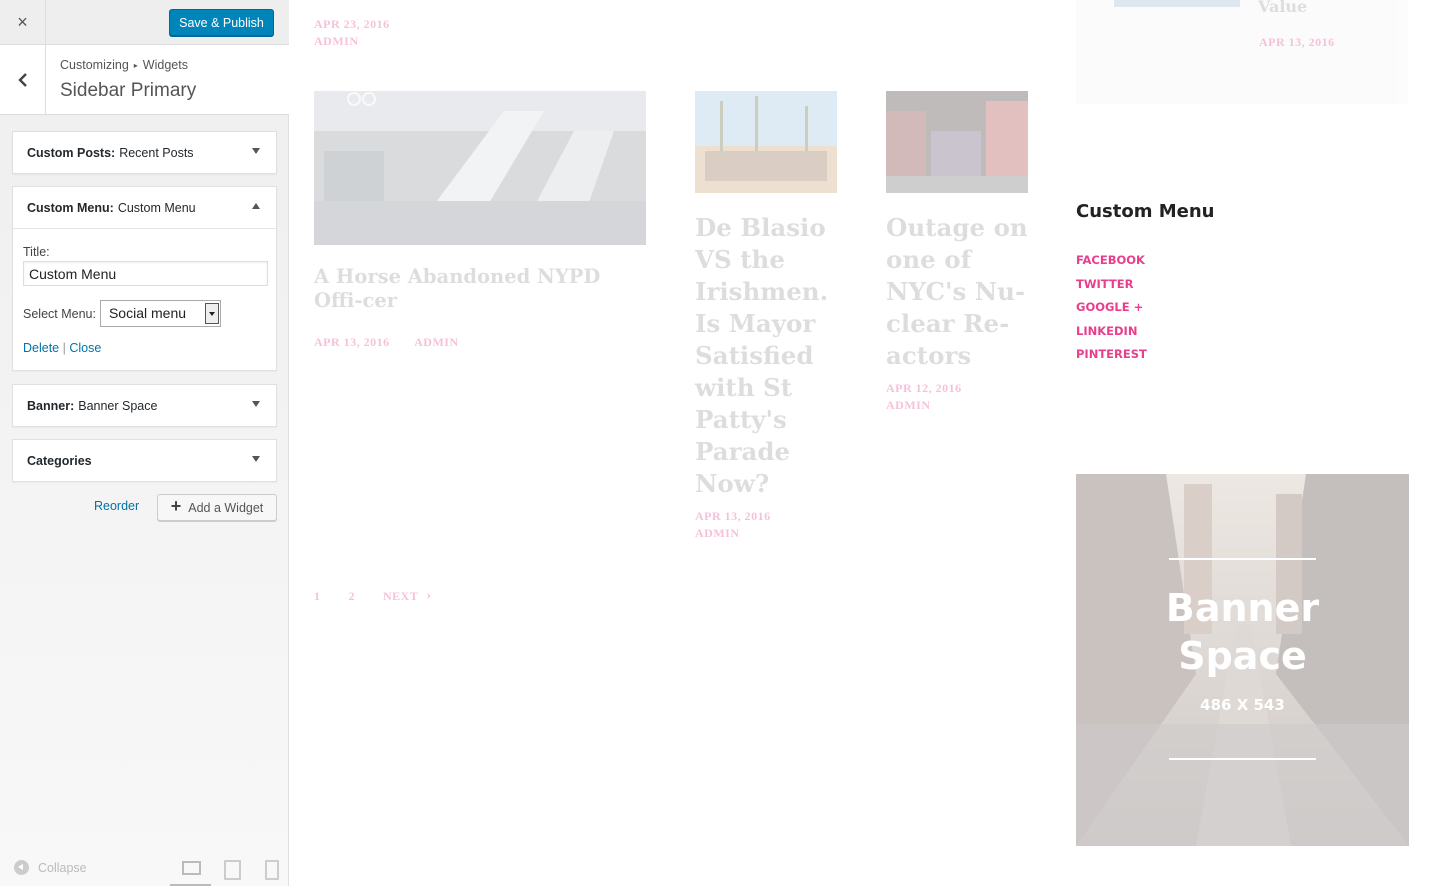 The image size is (1433, 886). Describe the element at coordinates (1145, 359) in the screenshot. I see `menu-item-pinterest: PINTEREST` at that location.